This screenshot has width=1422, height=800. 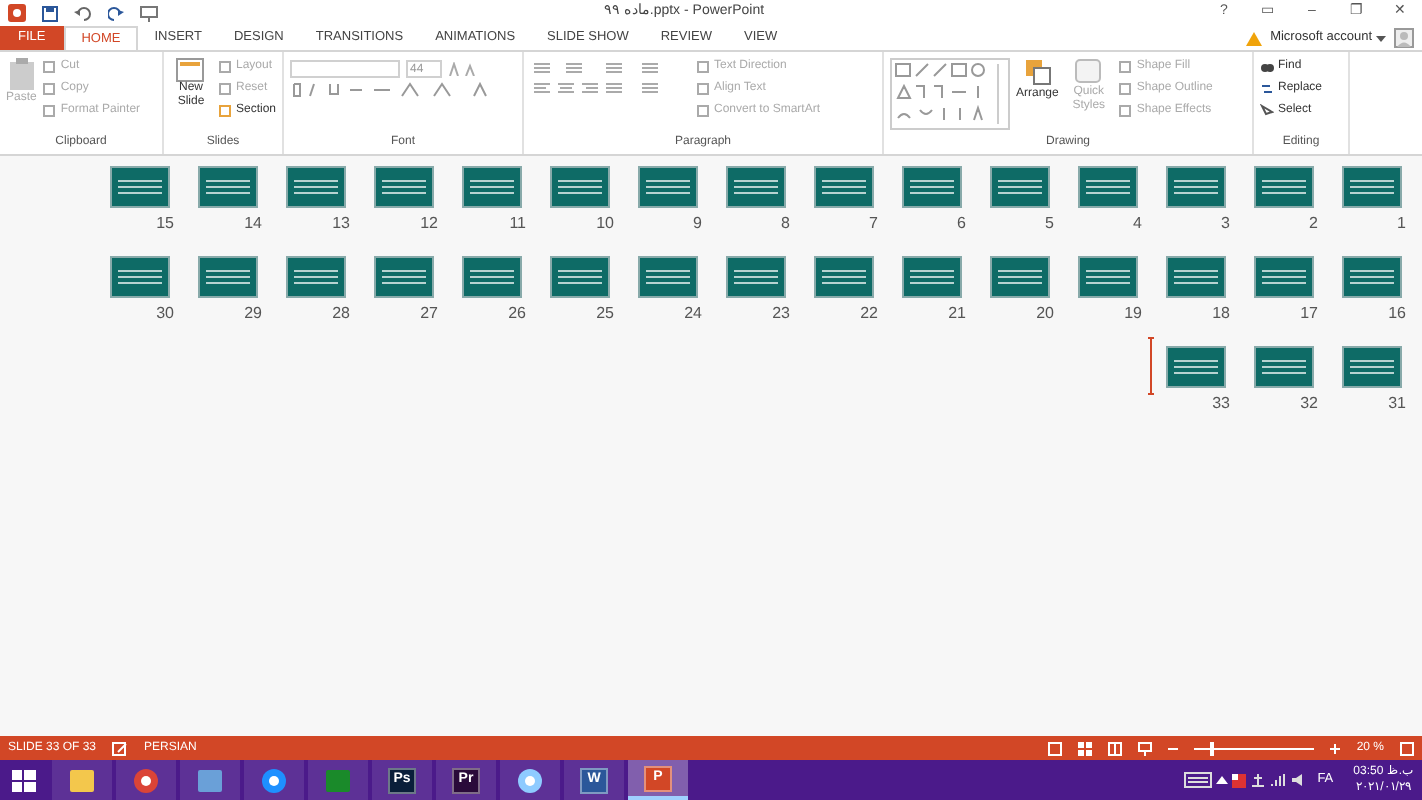 I want to click on zoom-out-icon, so click(x=1173, y=748).